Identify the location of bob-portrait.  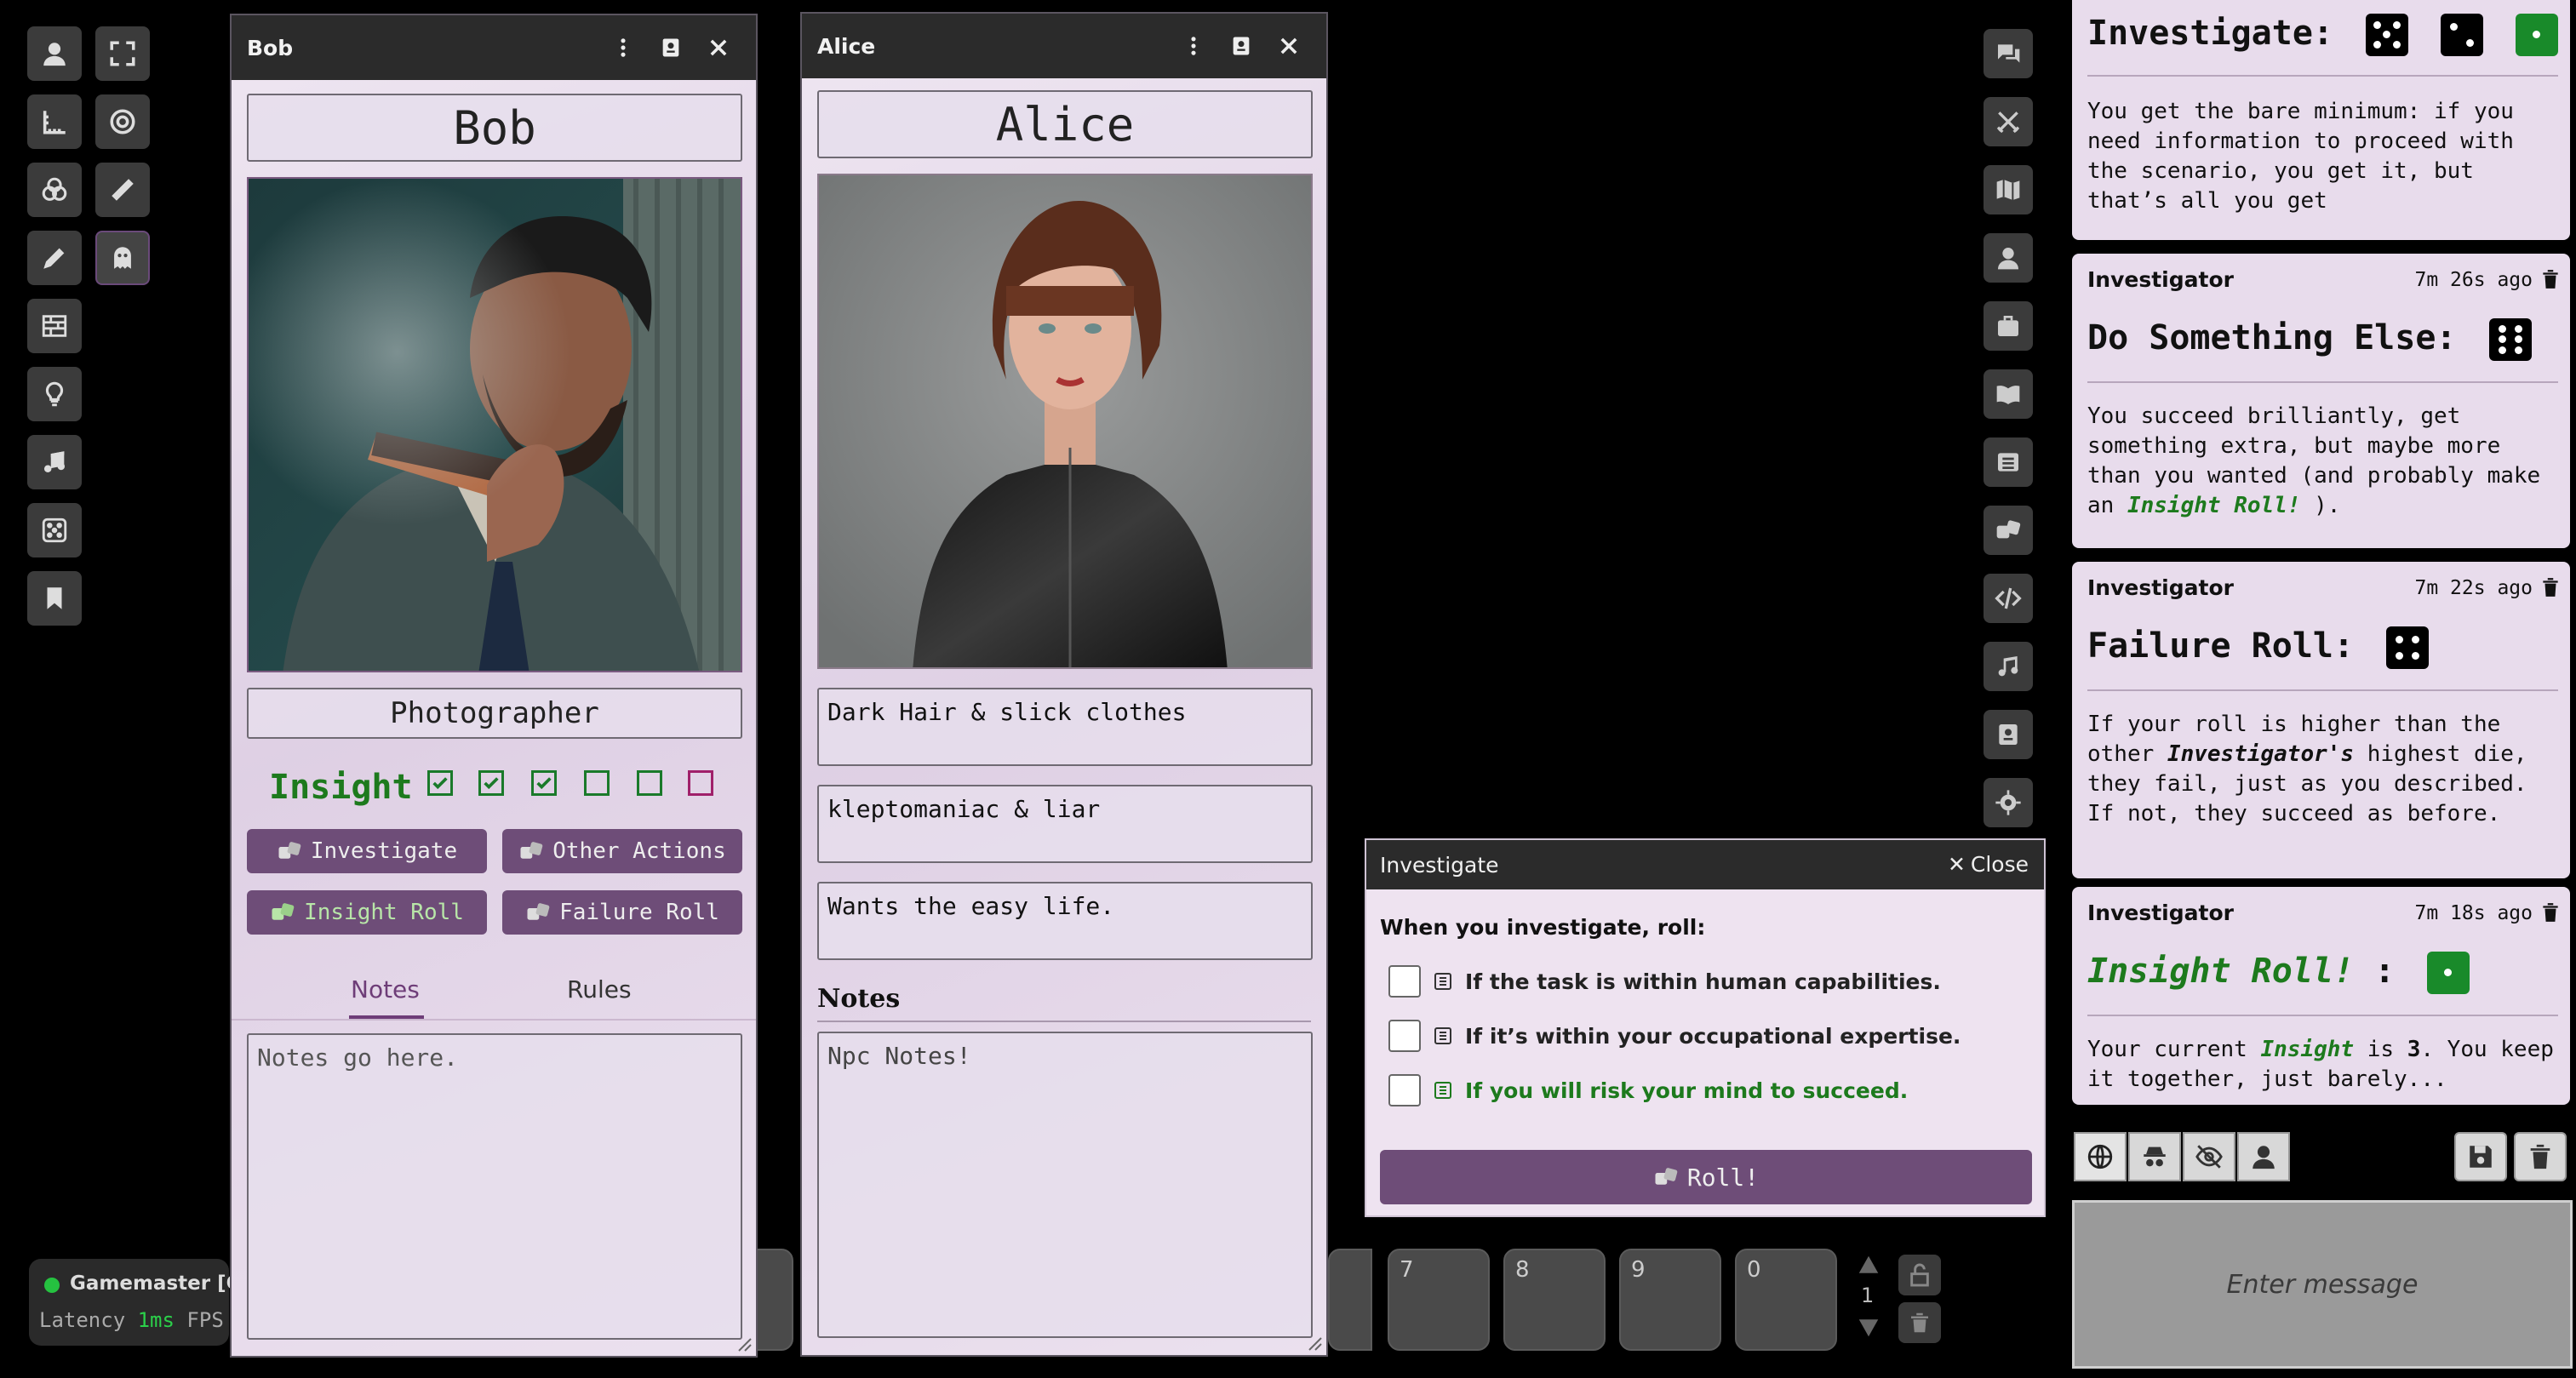
(495, 424).